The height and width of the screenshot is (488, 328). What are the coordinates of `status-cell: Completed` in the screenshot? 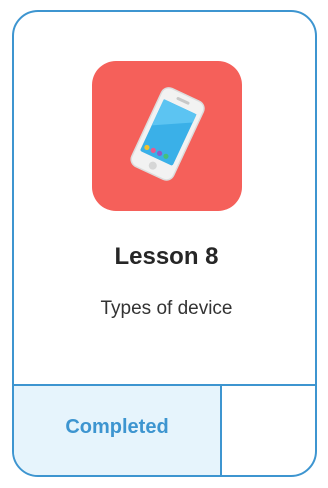 It's located at (118, 430).